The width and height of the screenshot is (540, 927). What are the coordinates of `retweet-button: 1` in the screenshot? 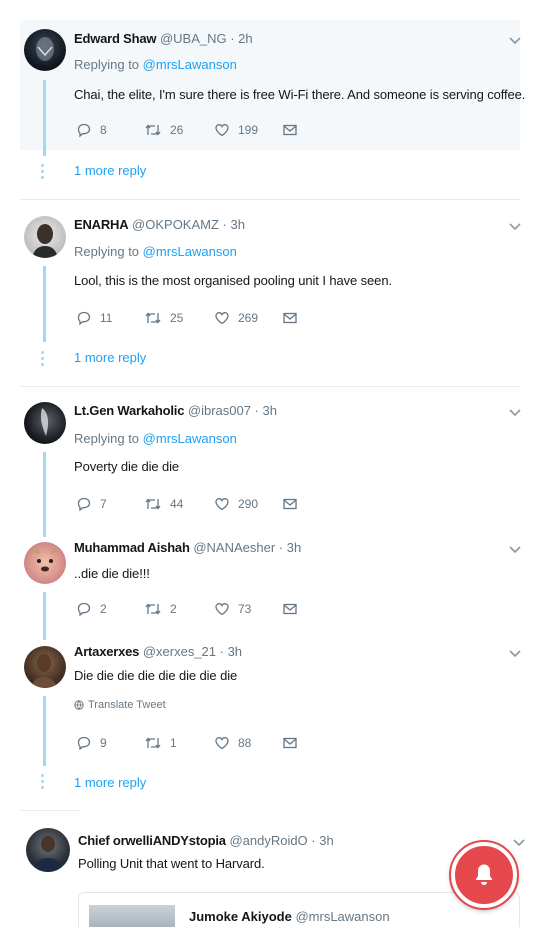 It's located at (160, 743).